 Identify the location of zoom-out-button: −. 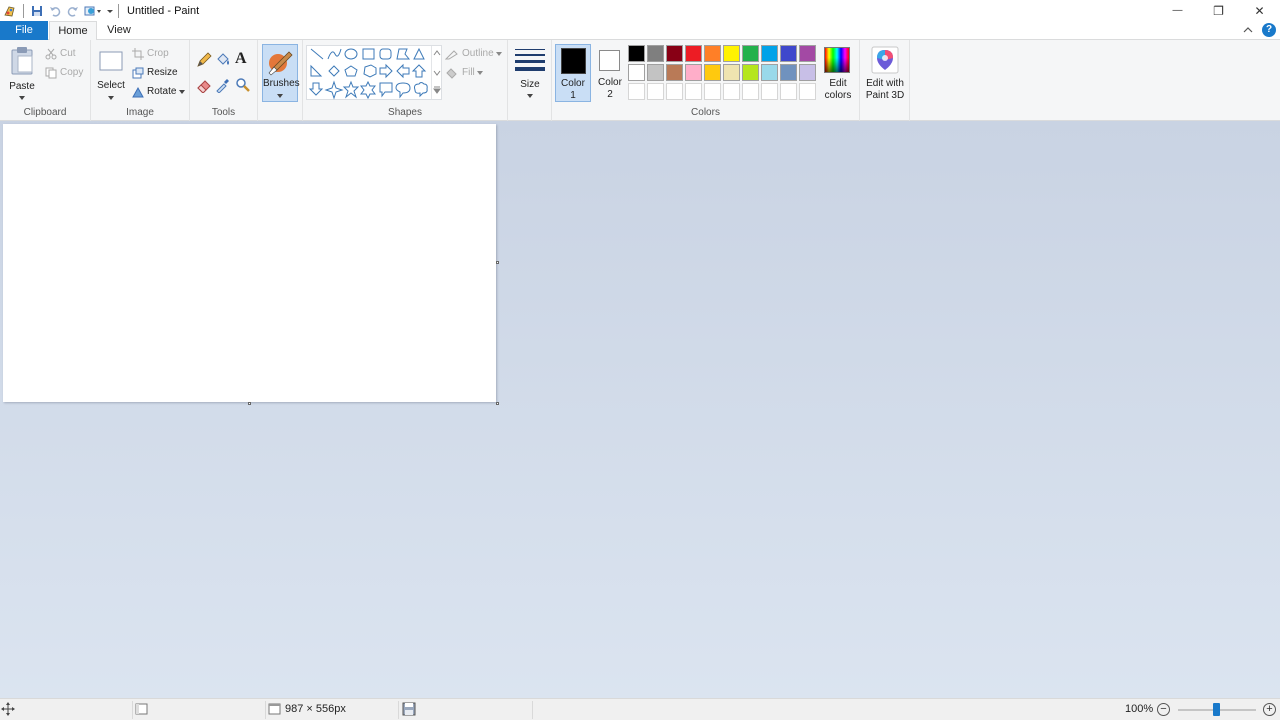
(1163, 709).